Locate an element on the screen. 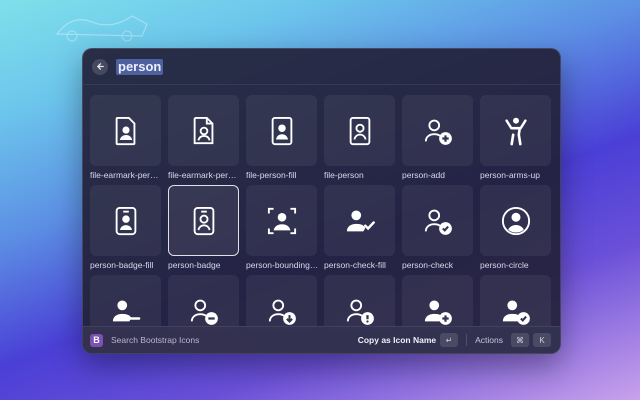  icon-label: file-person is located at coordinates (344, 175).